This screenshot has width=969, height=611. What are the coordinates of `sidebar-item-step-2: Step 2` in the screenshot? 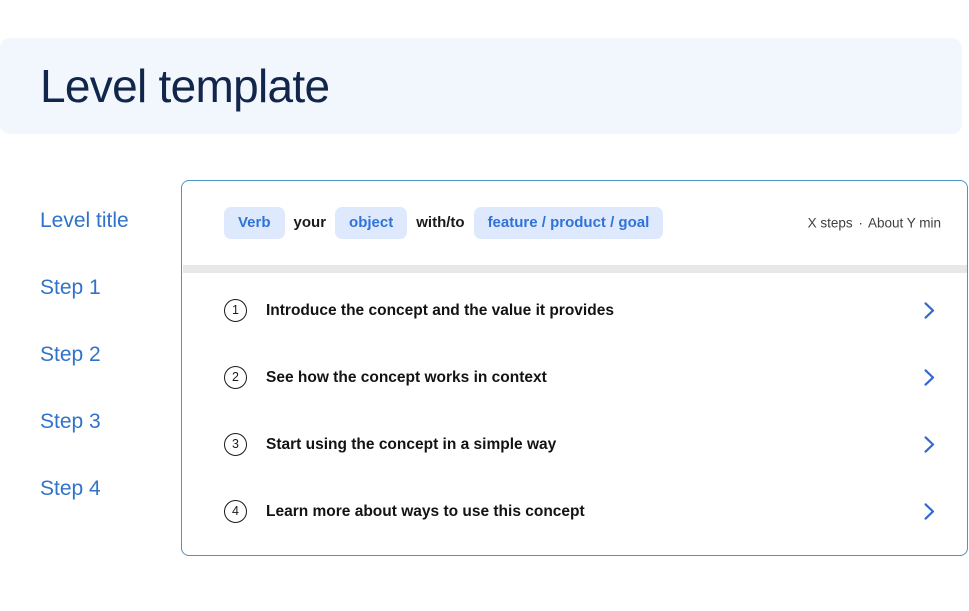 It's located at (110, 353).